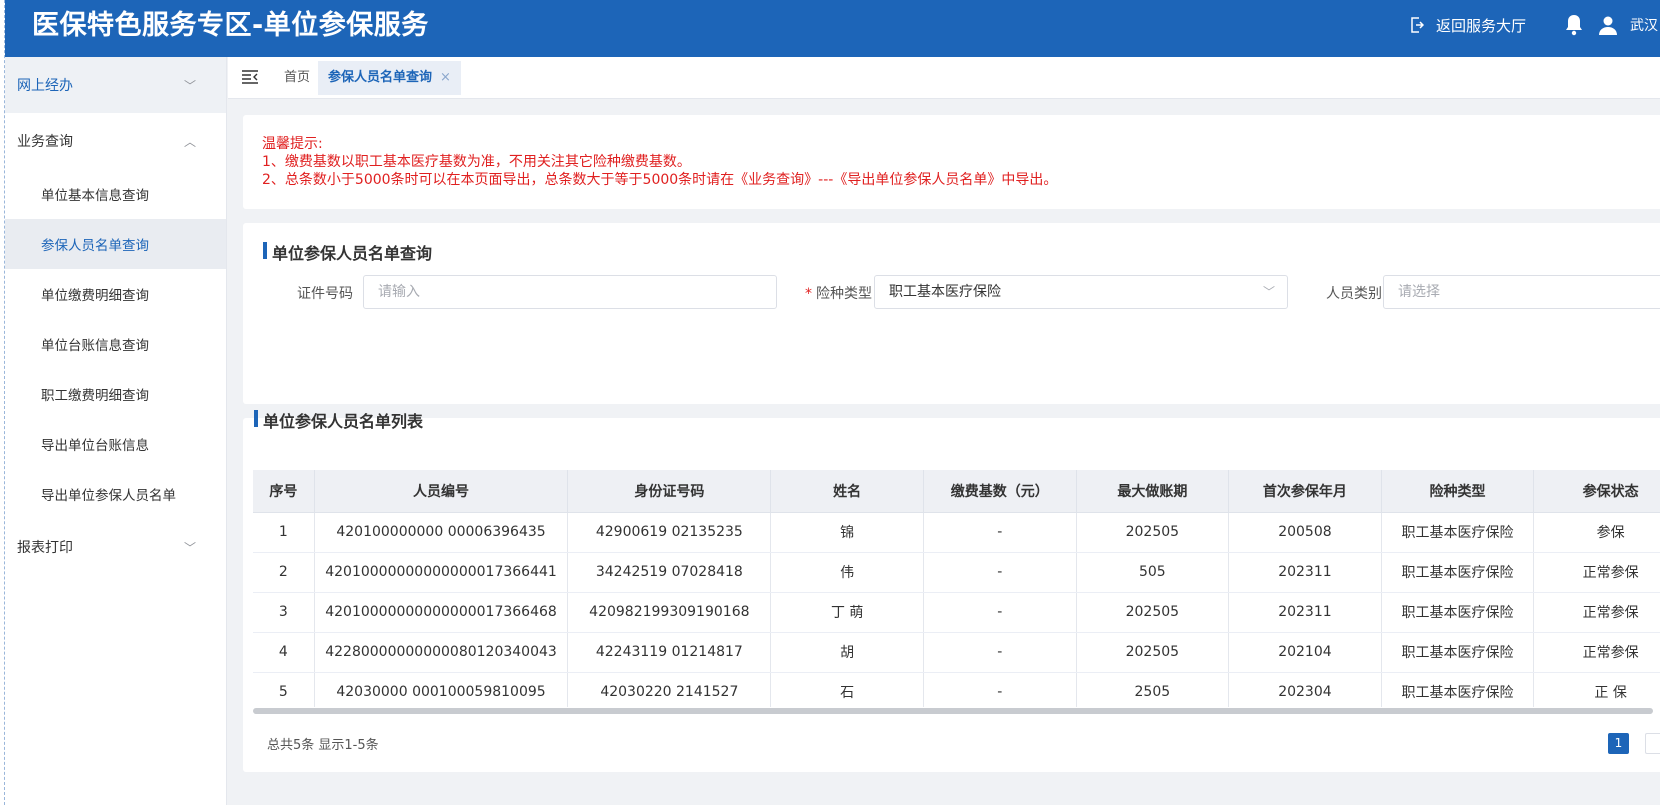 This screenshot has height=805, width=1660. Describe the element at coordinates (1608, 25) in the screenshot. I see `user-icon` at that location.